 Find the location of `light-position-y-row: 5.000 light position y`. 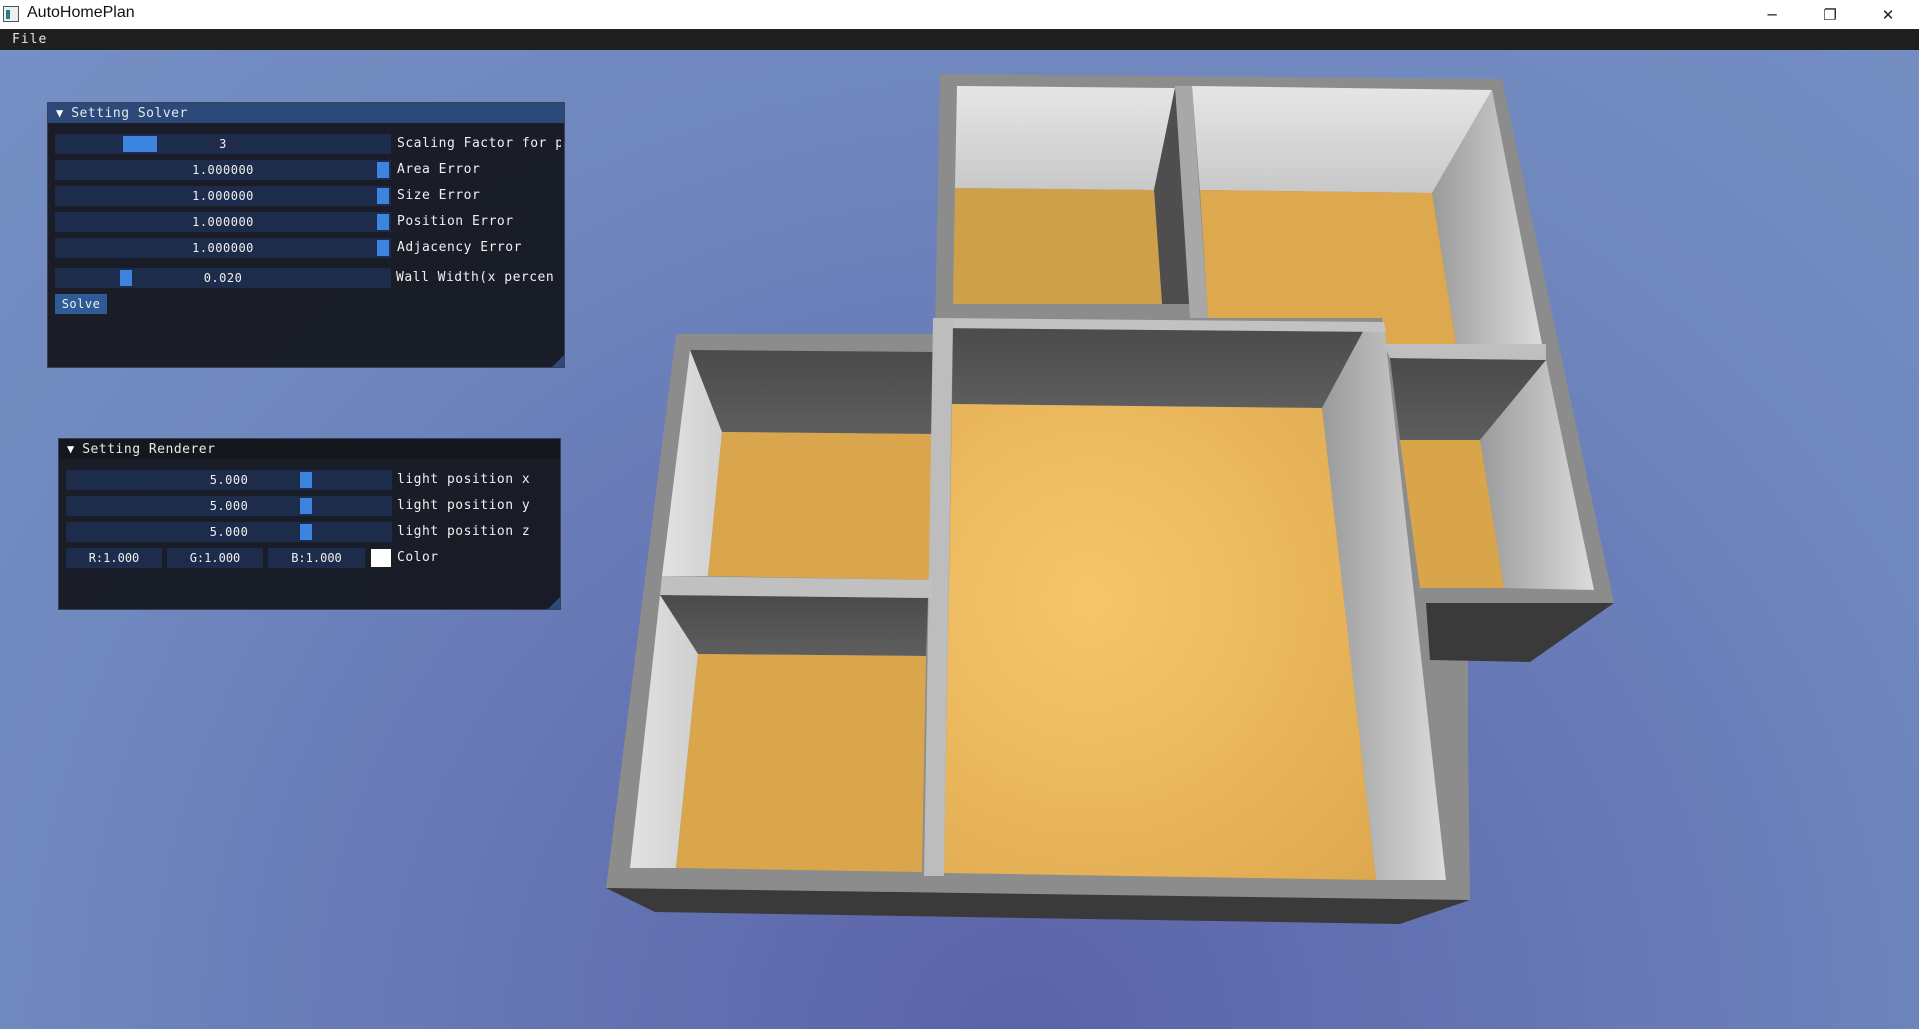

light-position-y-row: 5.000 light position y is located at coordinates (312, 506).